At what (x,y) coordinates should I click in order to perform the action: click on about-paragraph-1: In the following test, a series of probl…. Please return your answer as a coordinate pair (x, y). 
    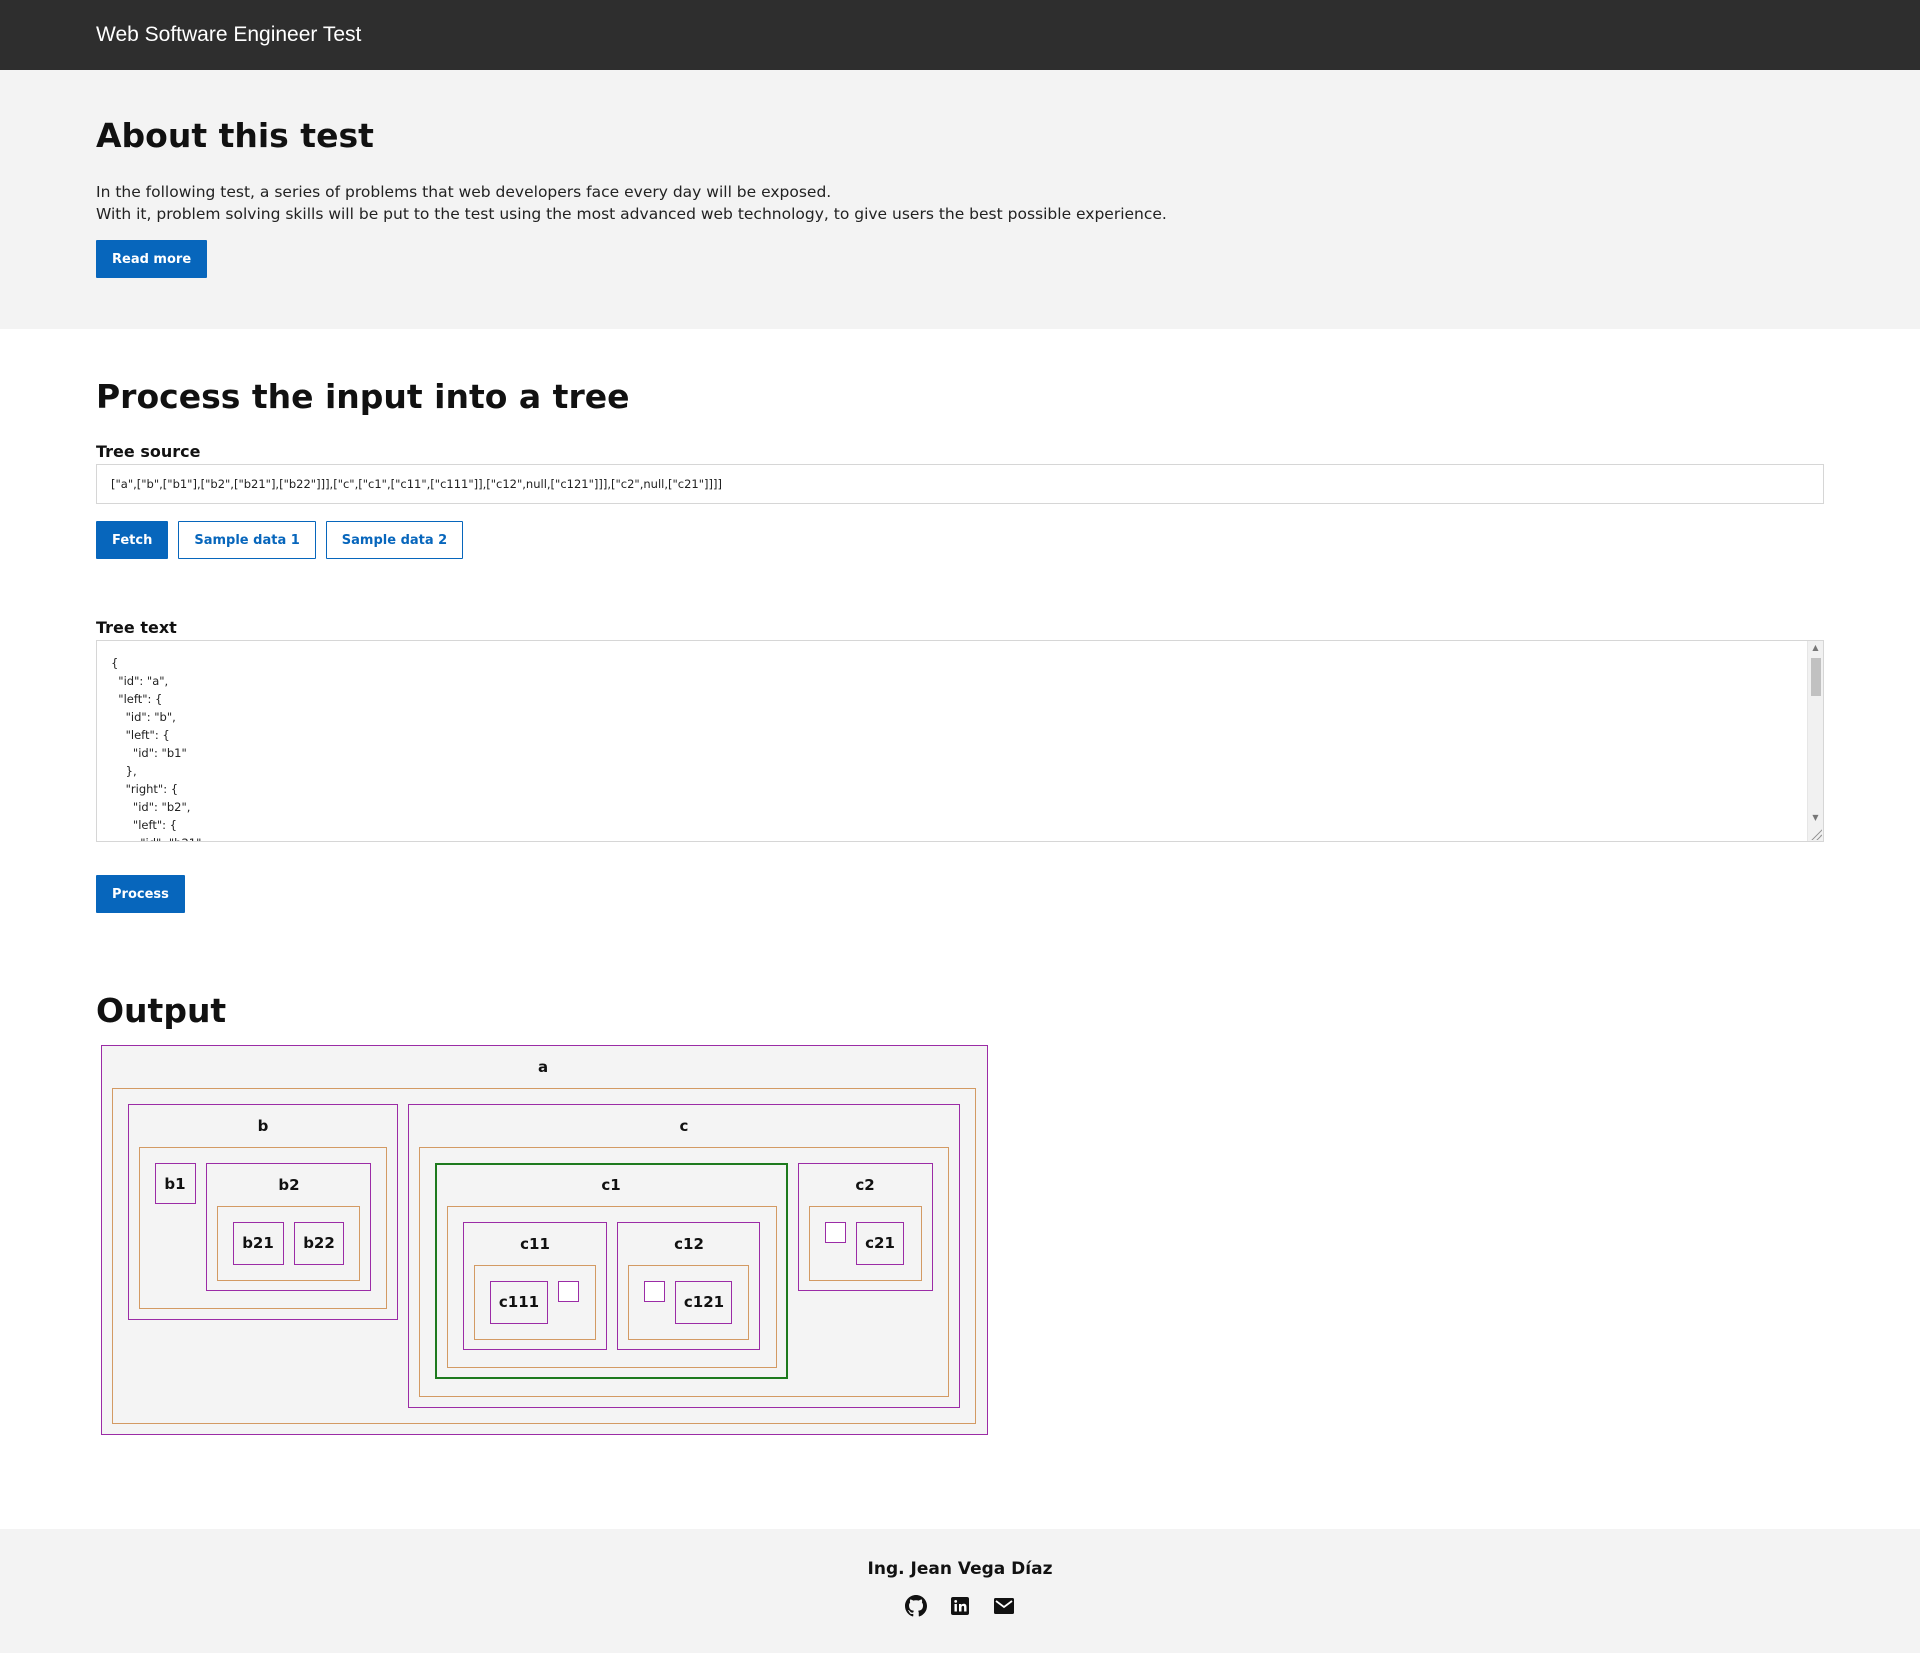
    Looking at the image, I should click on (464, 192).